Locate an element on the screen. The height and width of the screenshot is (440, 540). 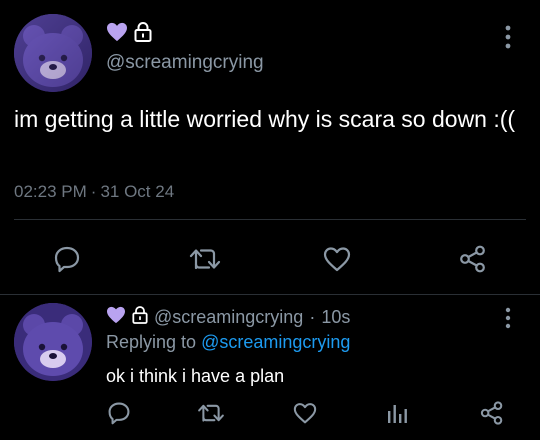
author-handle: @screamingcrying is located at coordinates (185, 63).